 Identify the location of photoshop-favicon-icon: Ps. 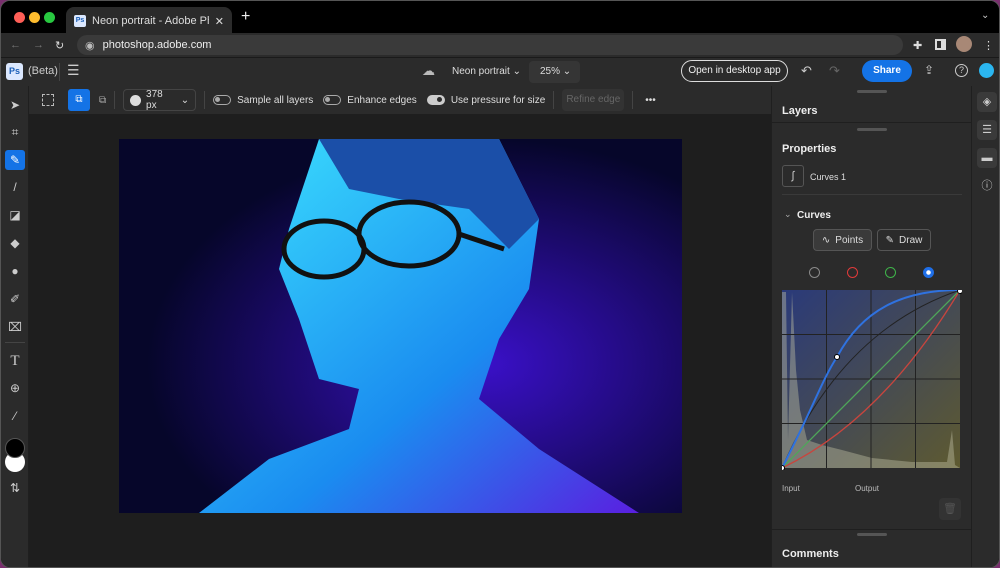
(80, 21).